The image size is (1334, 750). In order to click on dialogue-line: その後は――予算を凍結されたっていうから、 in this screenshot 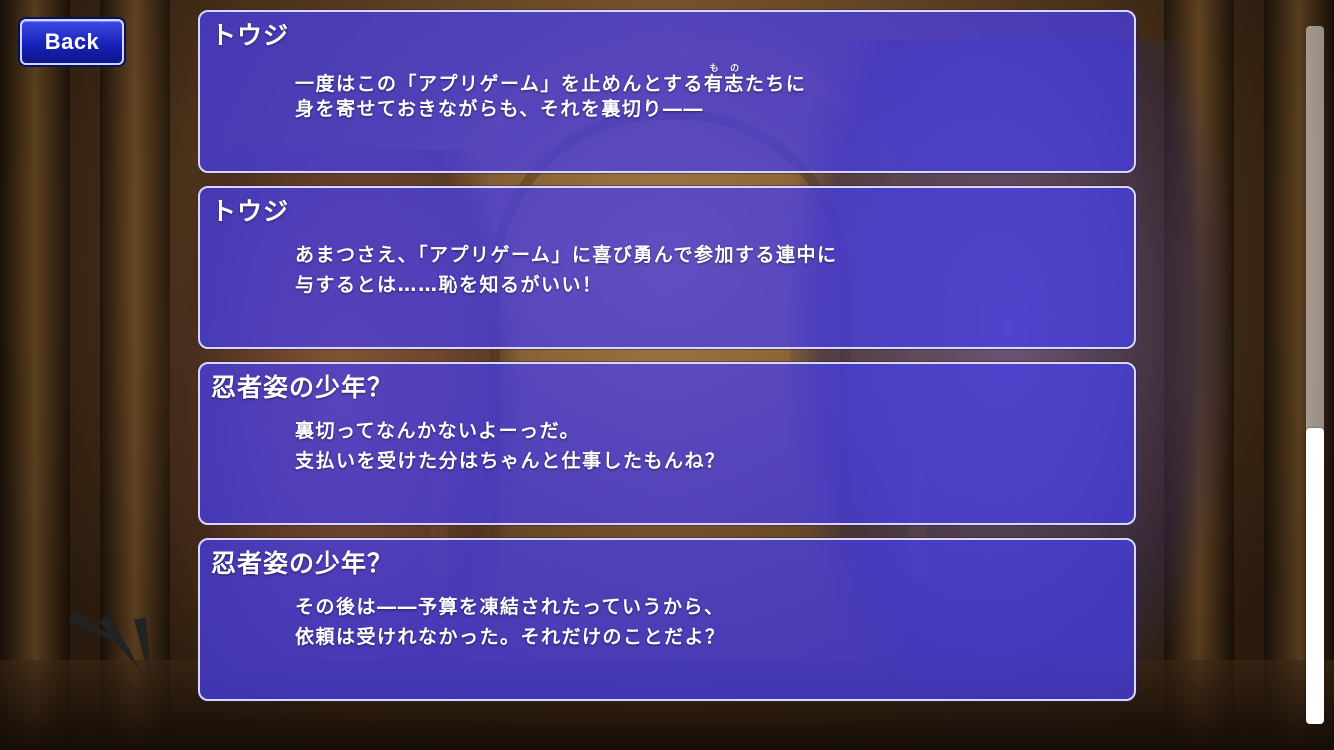, I will do `click(510, 607)`.